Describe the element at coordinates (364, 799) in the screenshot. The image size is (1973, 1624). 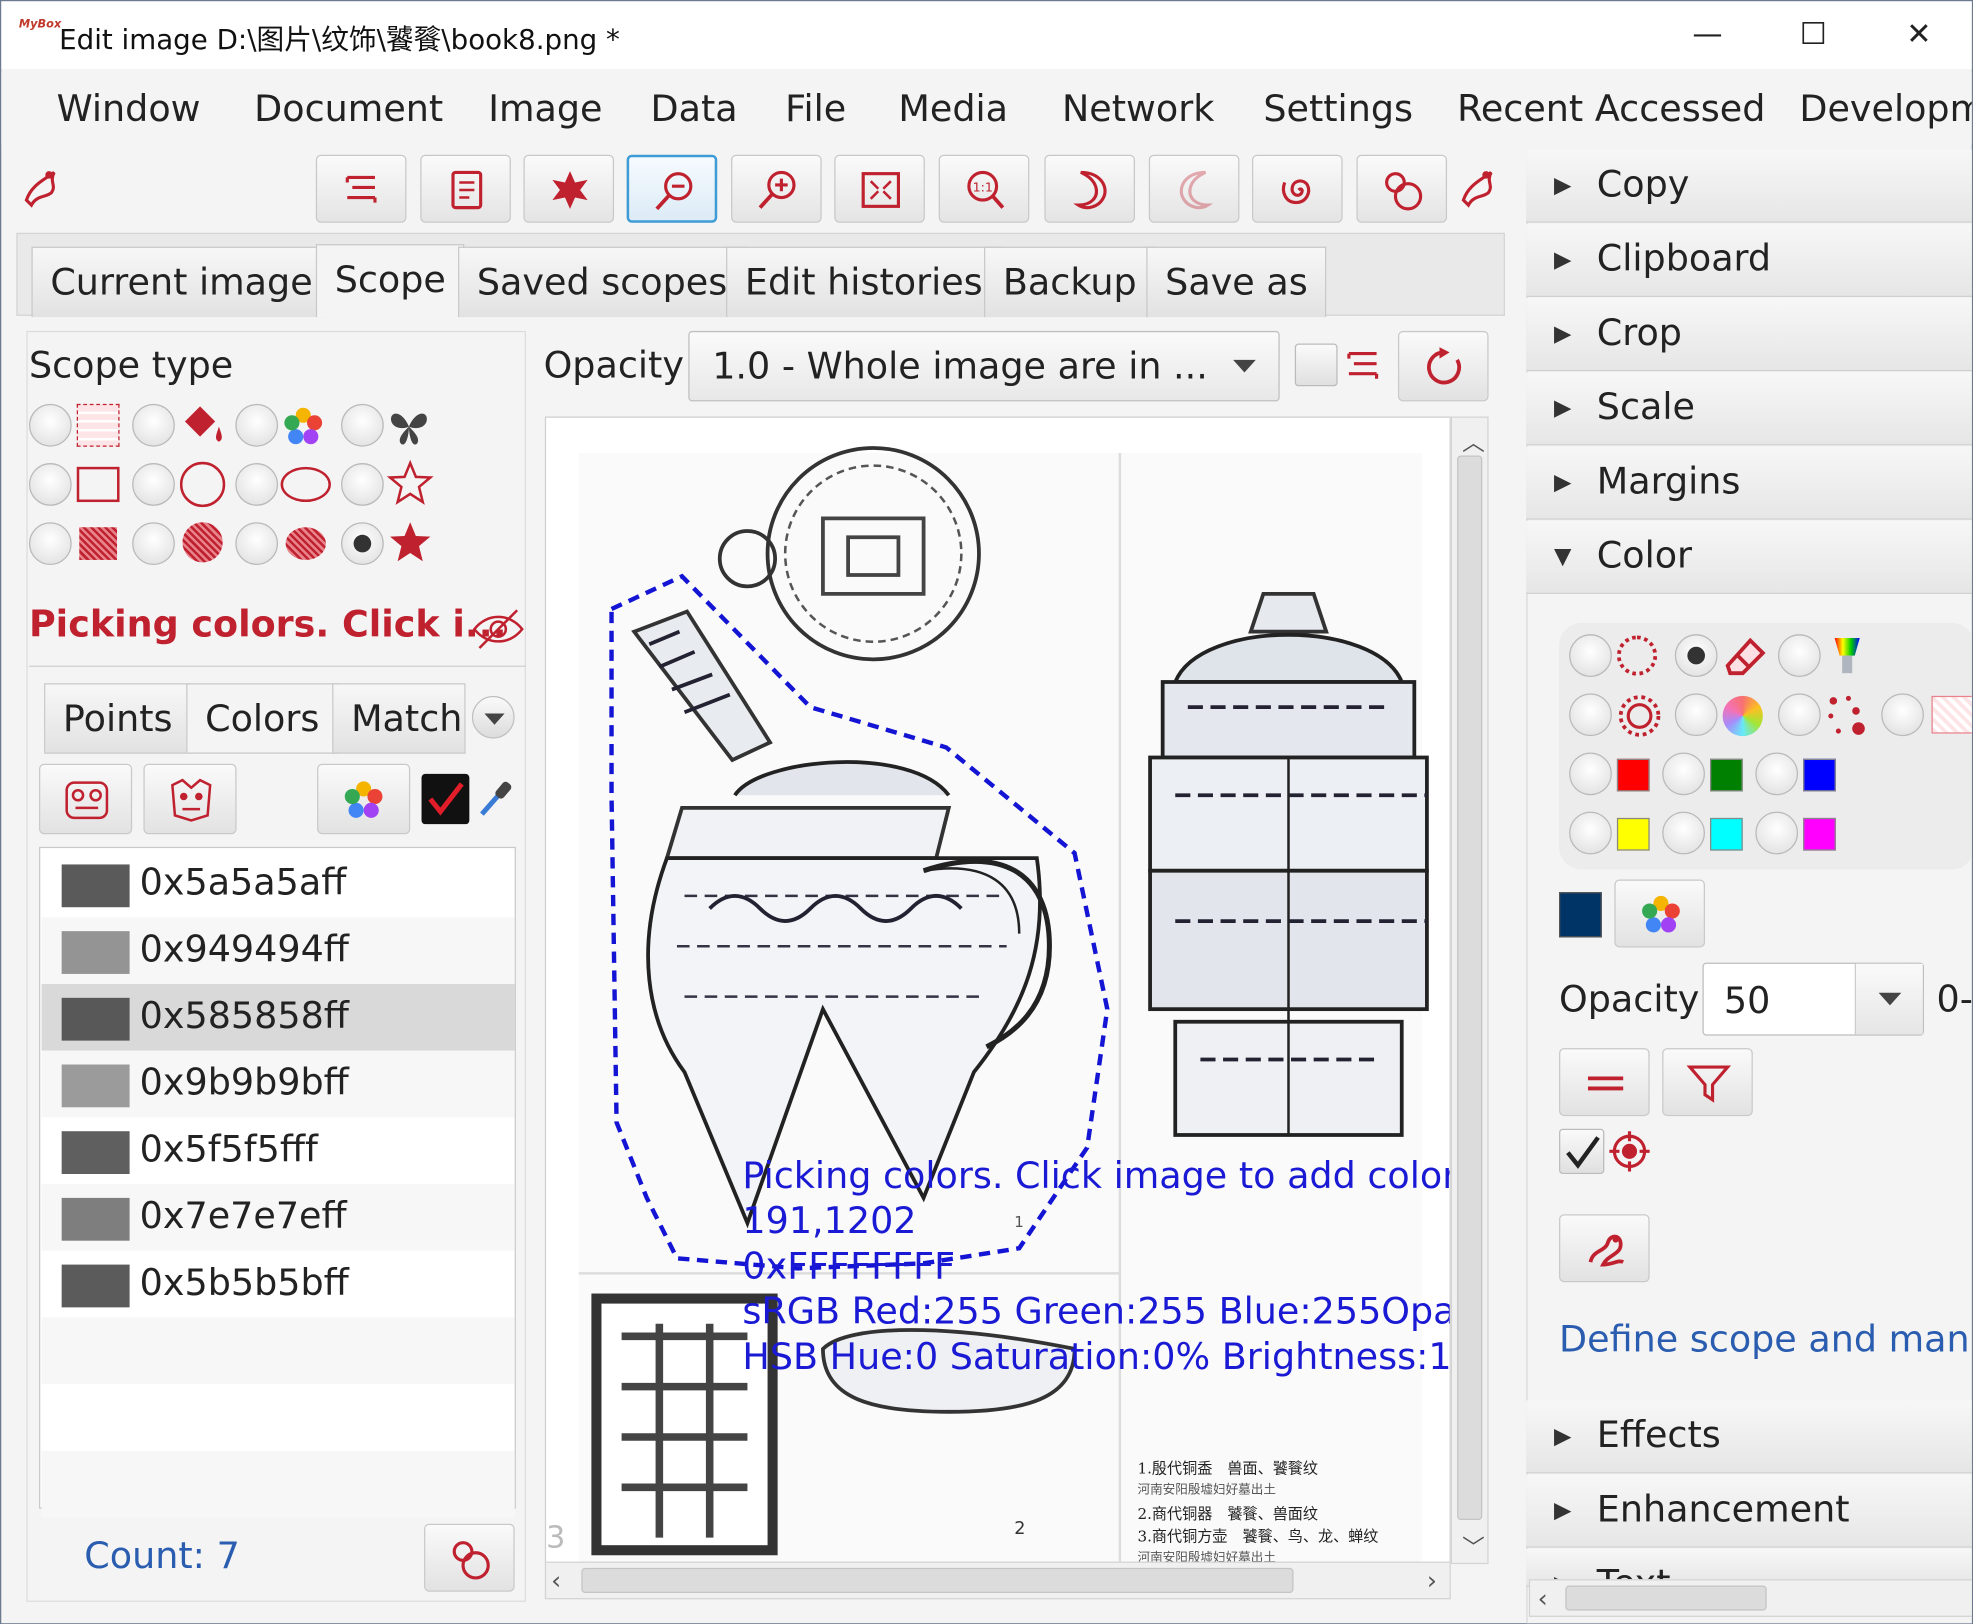
I see `palette-button` at that location.